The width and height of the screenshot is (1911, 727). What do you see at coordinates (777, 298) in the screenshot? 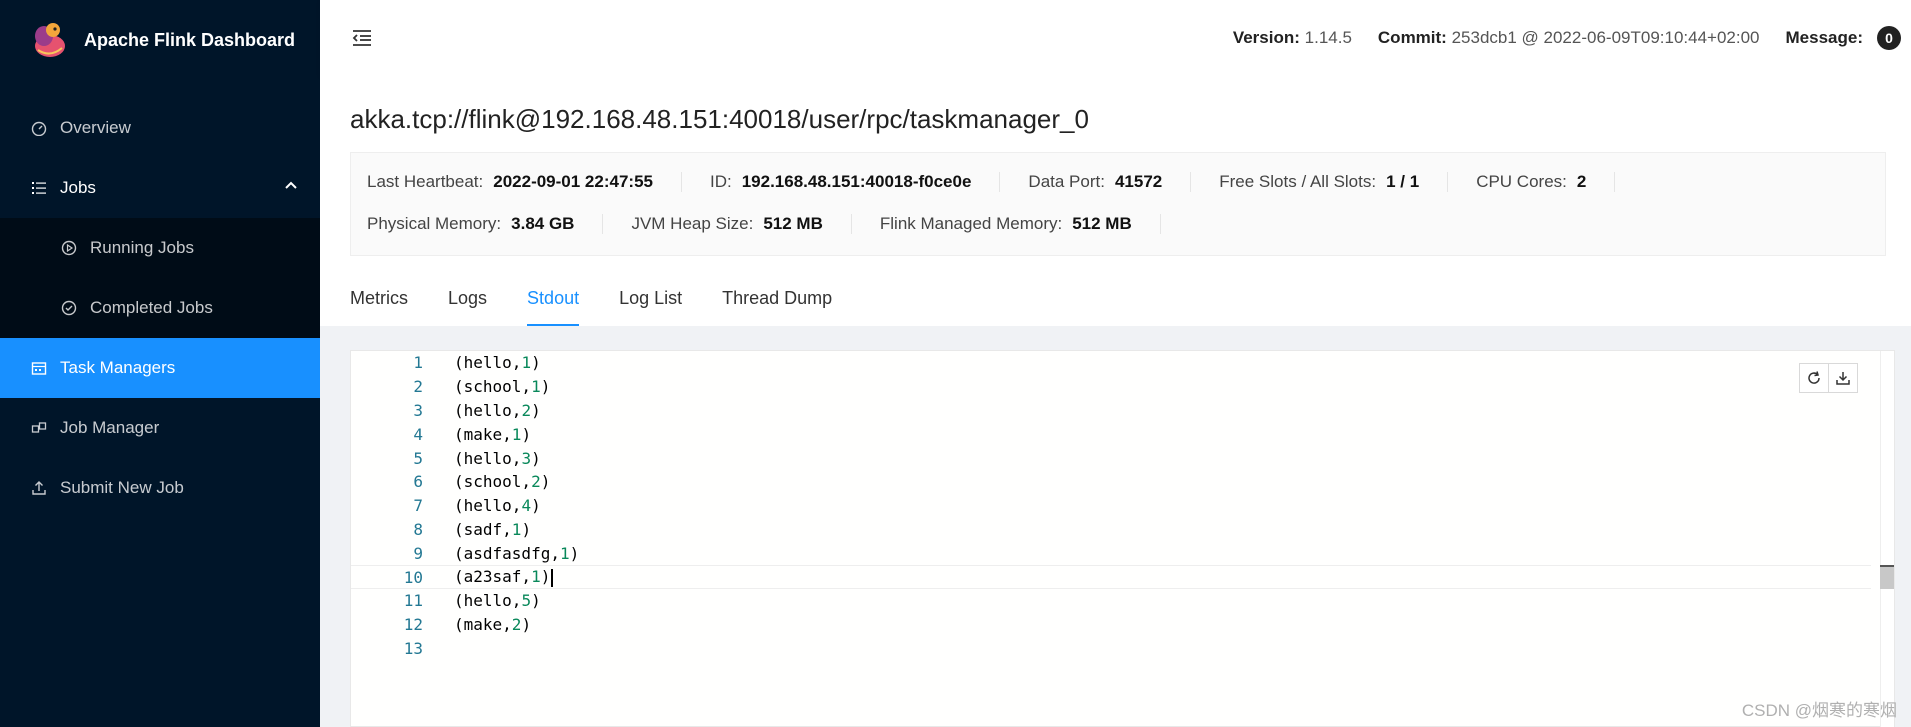
I see `tab-thread-dump: Thread Dump` at bounding box center [777, 298].